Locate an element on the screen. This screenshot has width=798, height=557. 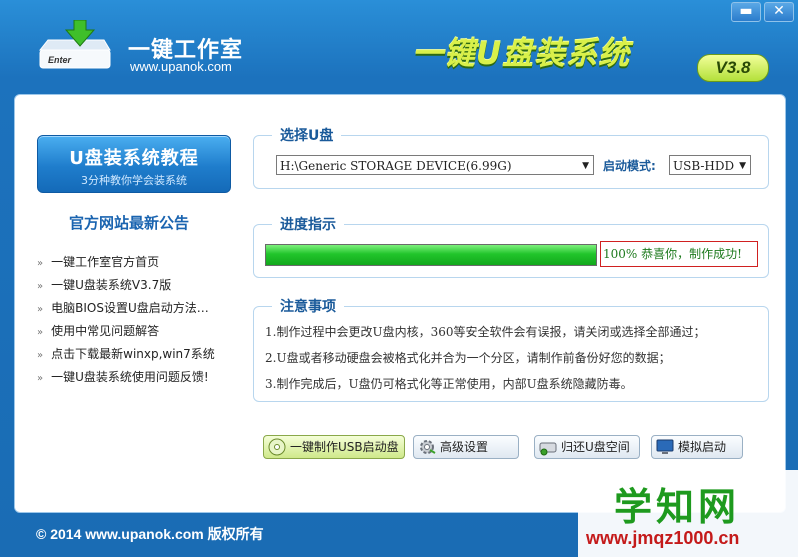
progress-fill is located at coordinates (431, 255).